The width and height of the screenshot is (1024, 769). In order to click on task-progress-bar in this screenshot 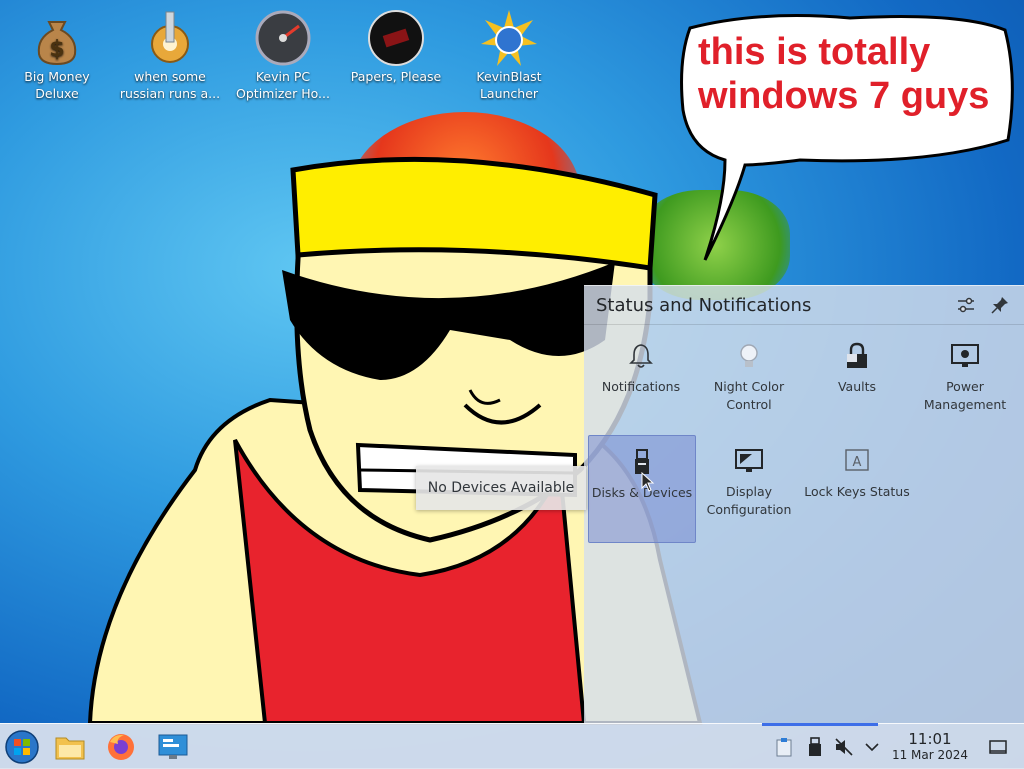, I will do `click(862, 724)`.